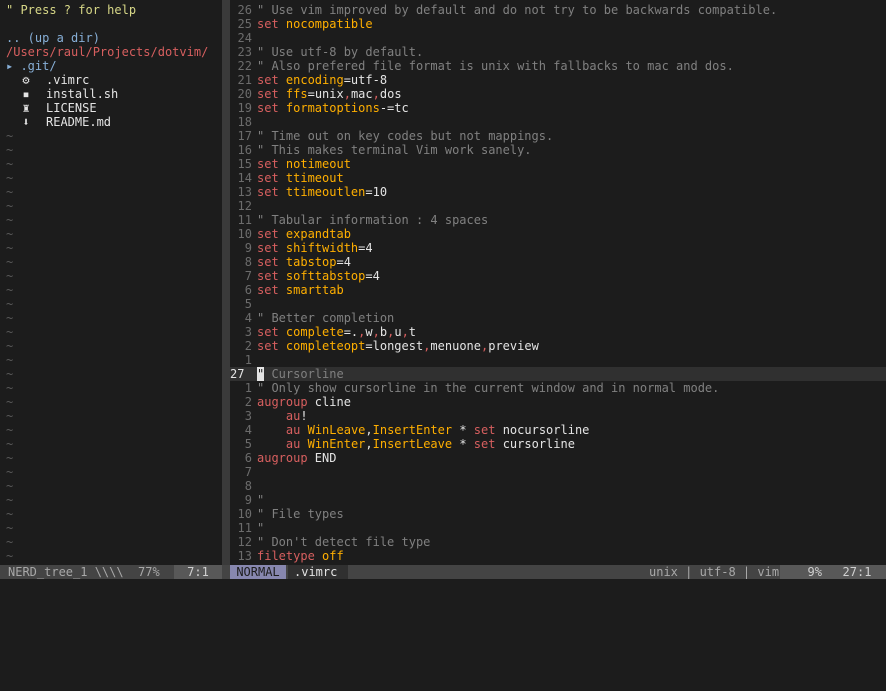  Describe the element at coordinates (79, 122) in the screenshot. I see `file-name-label: README.md` at that location.